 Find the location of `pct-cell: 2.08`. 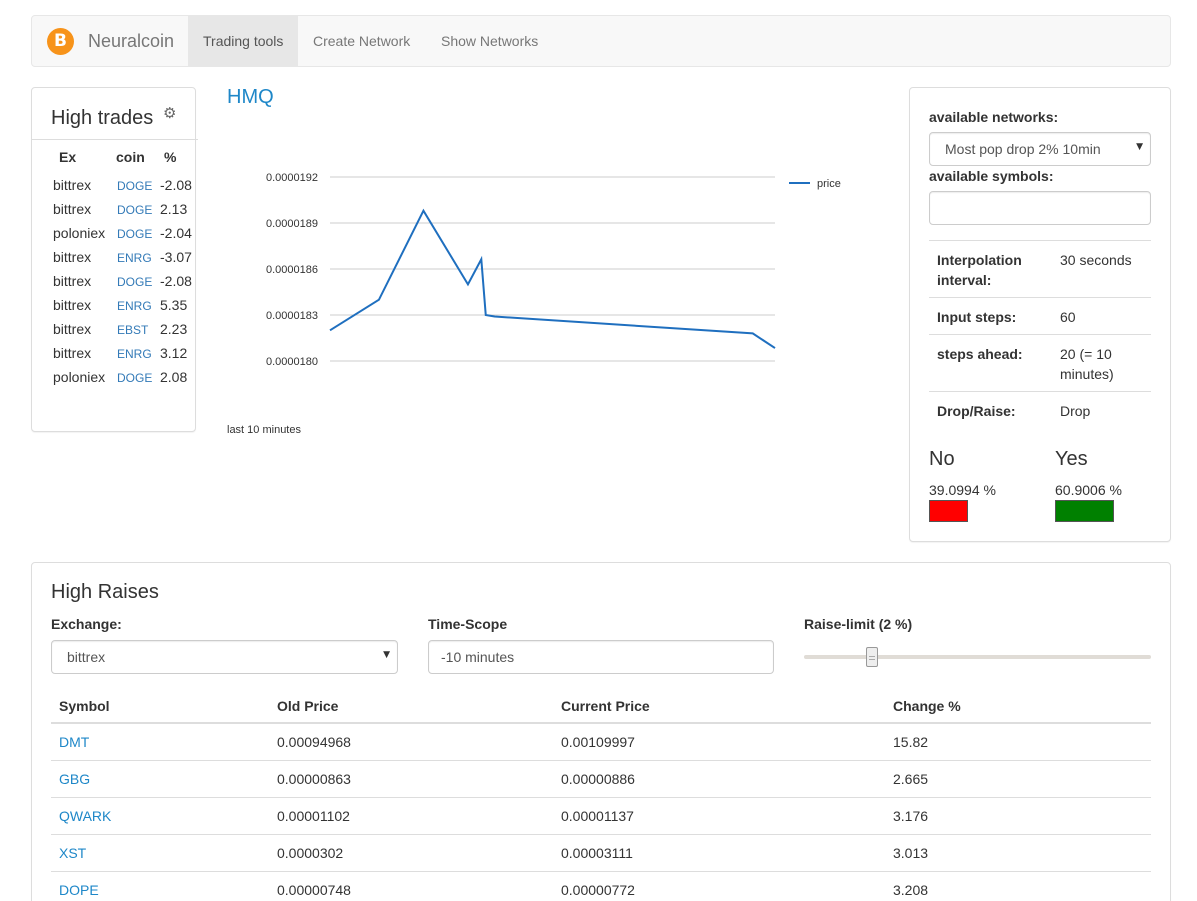

pct-cell: 2.08 is located at coordinates (174, 377).